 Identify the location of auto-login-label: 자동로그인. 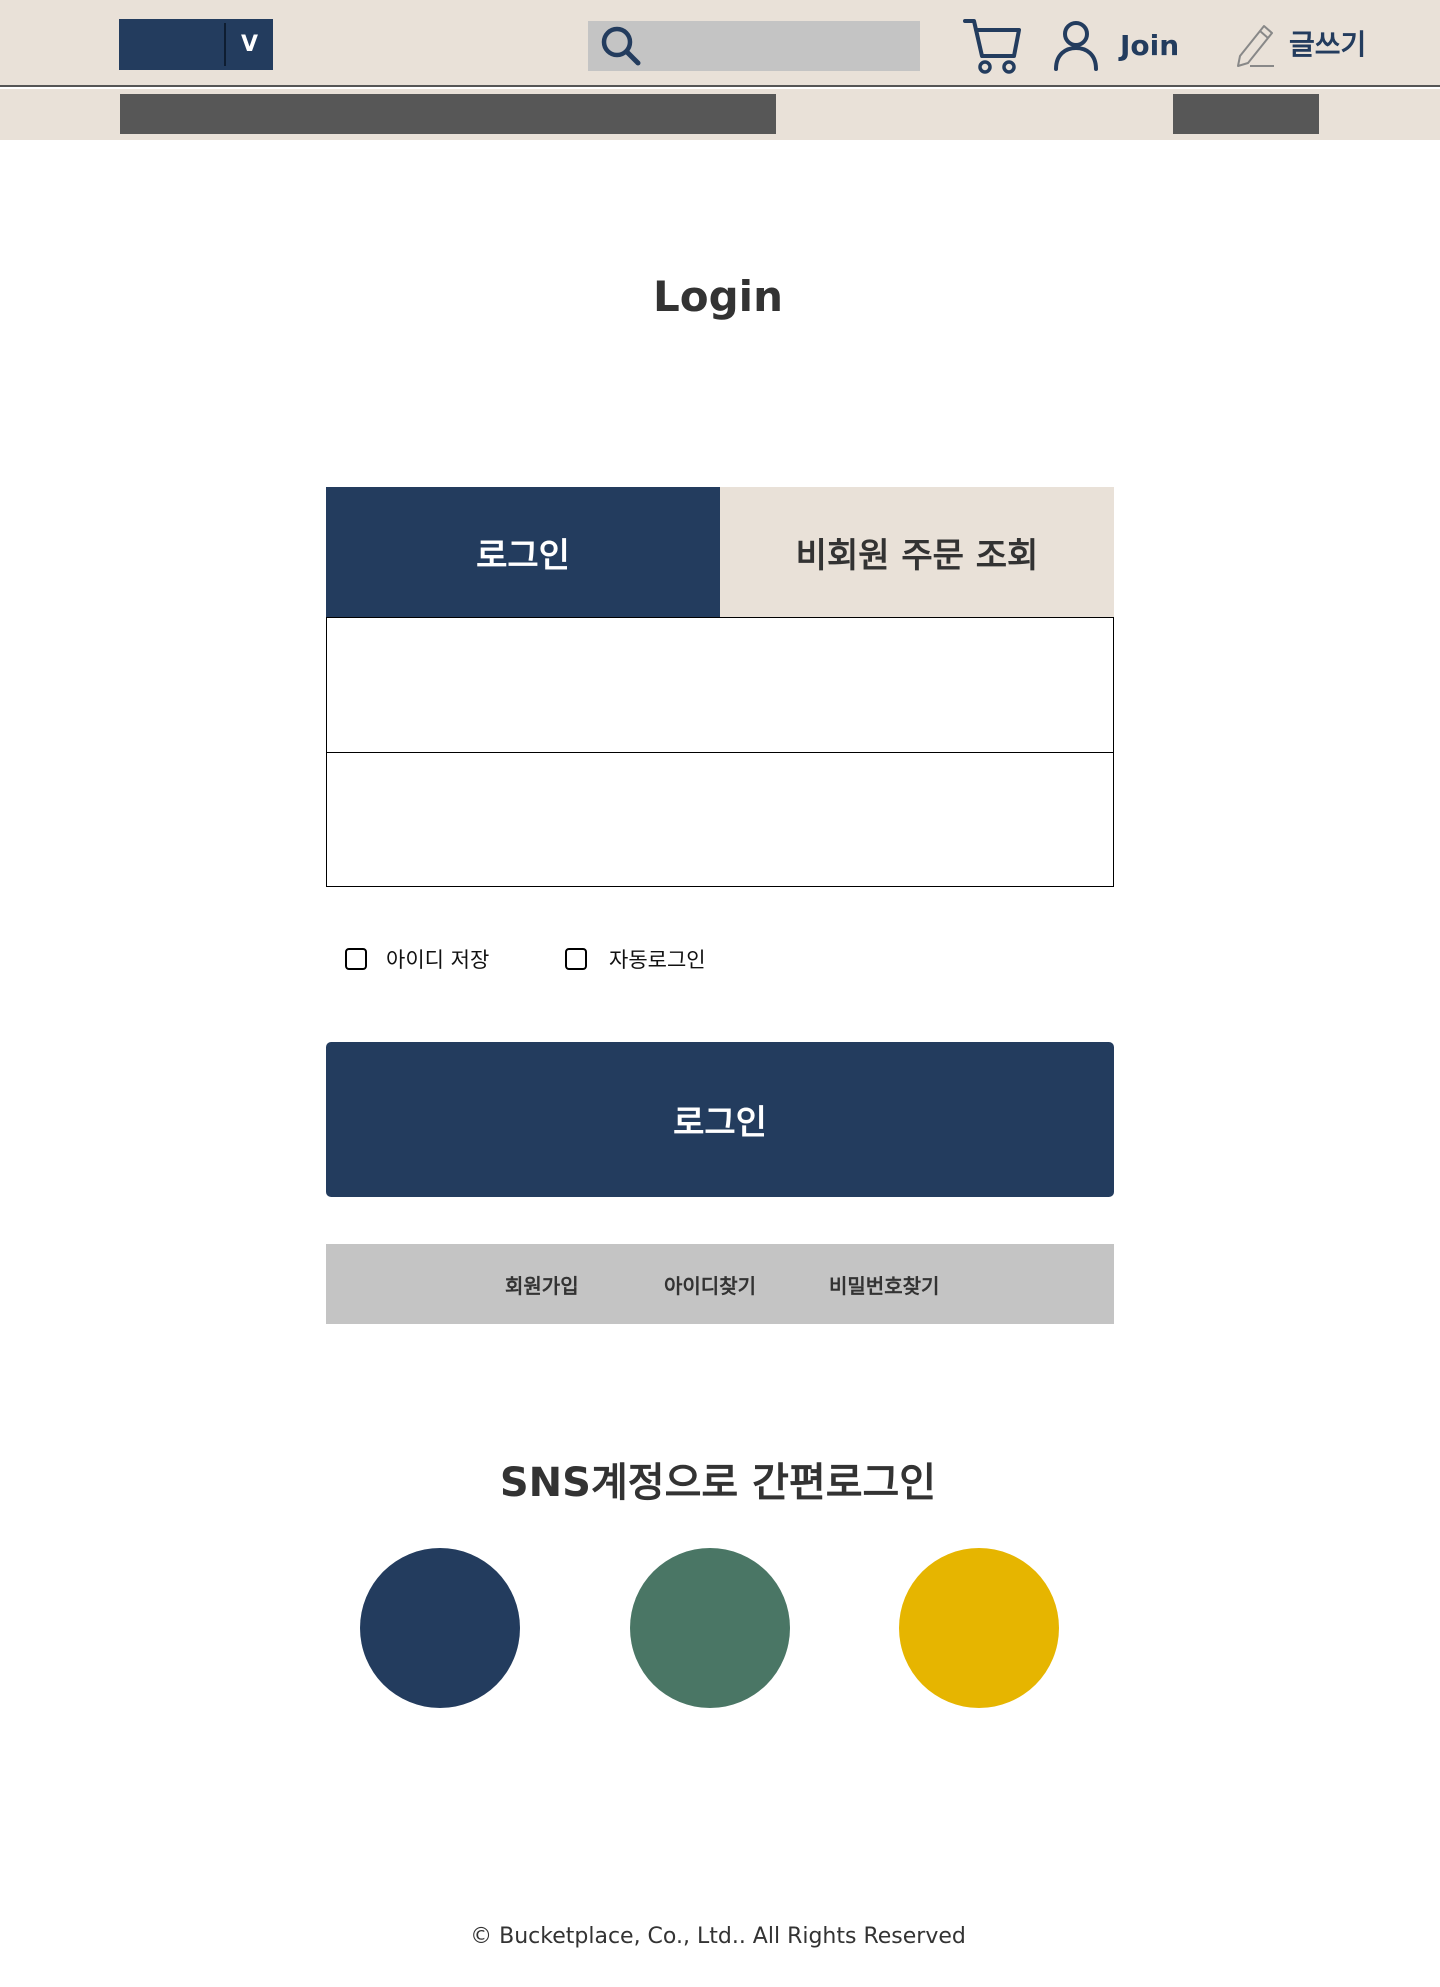
(657, 959).